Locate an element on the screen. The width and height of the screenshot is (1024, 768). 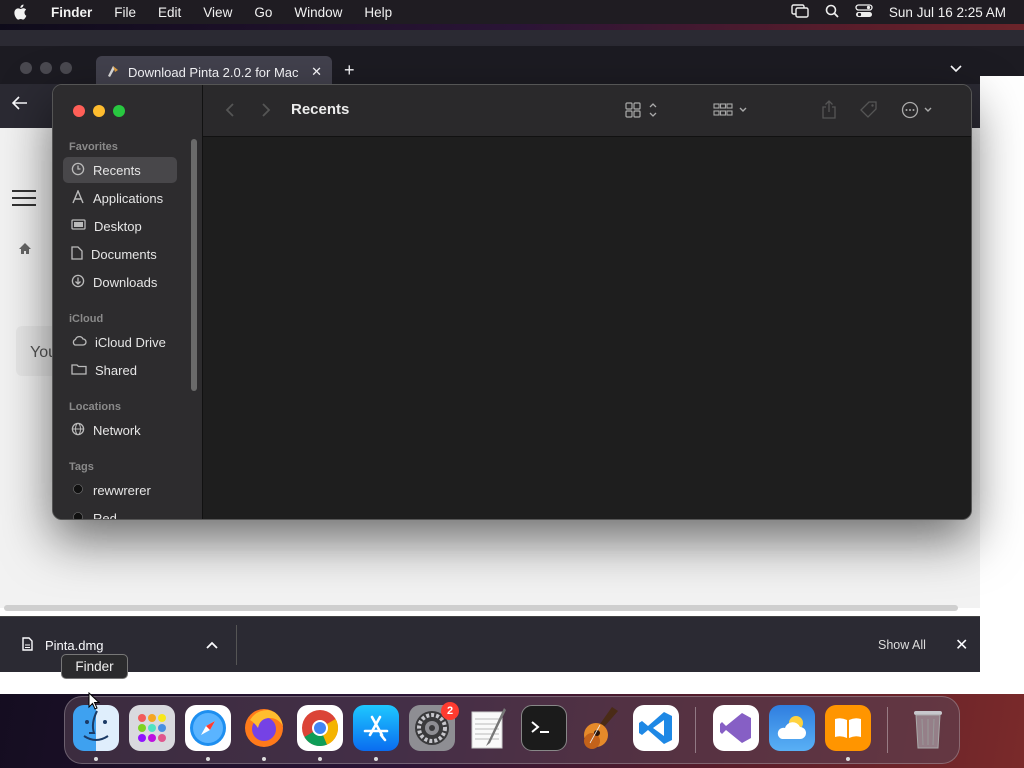
sidebar-header-tags: Tags is located at coordinates (81, 467).